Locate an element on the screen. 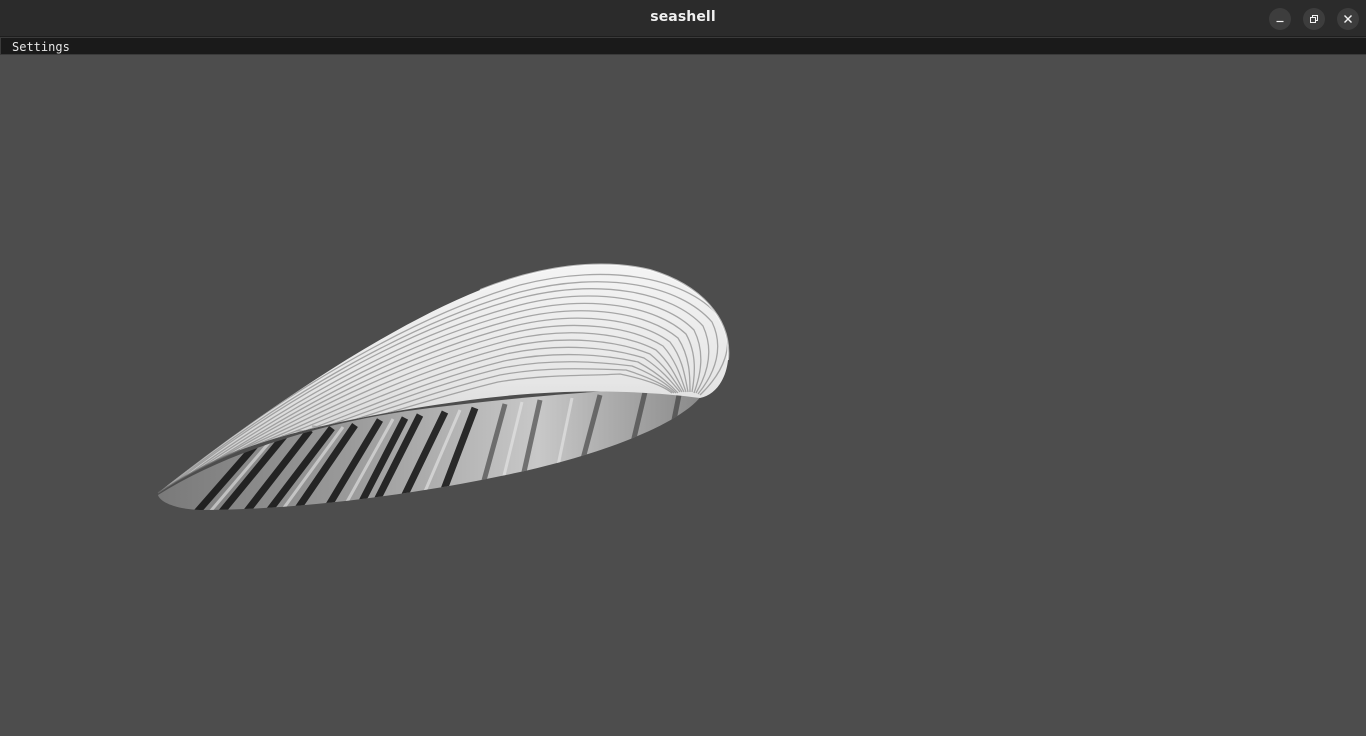  seashell-model is located at coordinates (443, 386).